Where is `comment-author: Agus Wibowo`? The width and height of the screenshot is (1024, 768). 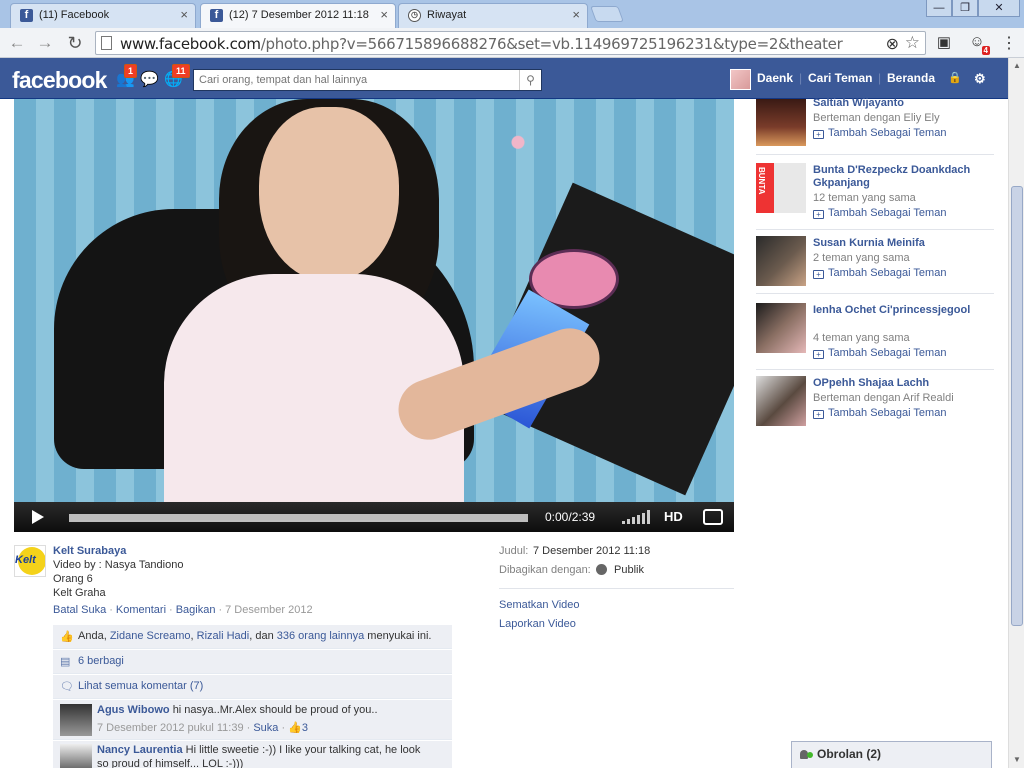 comment-author: Agus Wibowo is located at coordinates (133, 710).